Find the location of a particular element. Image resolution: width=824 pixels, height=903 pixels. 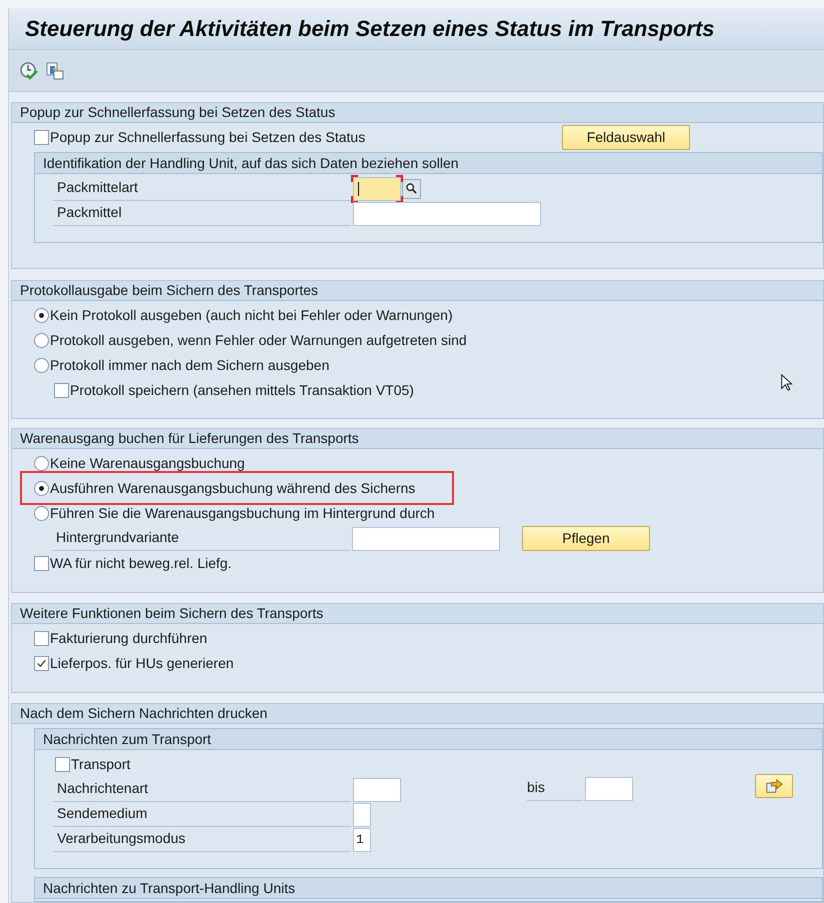

section-header: Protokollausgabe beim Sichern des Transportes is located at coordinates (417, 291).